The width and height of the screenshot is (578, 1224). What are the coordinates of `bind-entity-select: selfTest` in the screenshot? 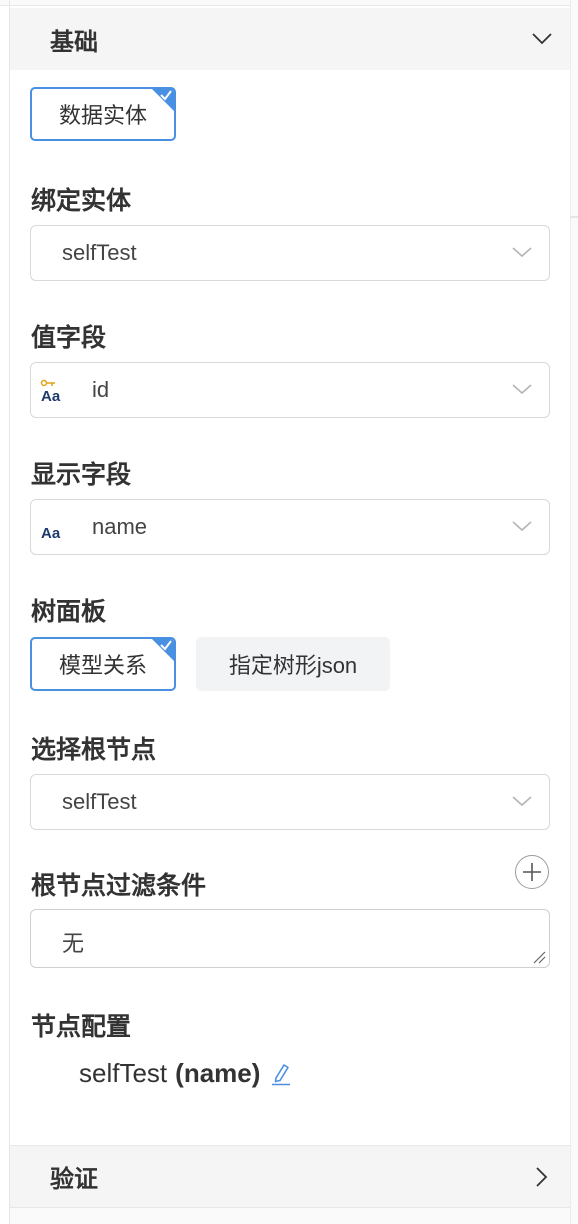 It's located at (290, 253).